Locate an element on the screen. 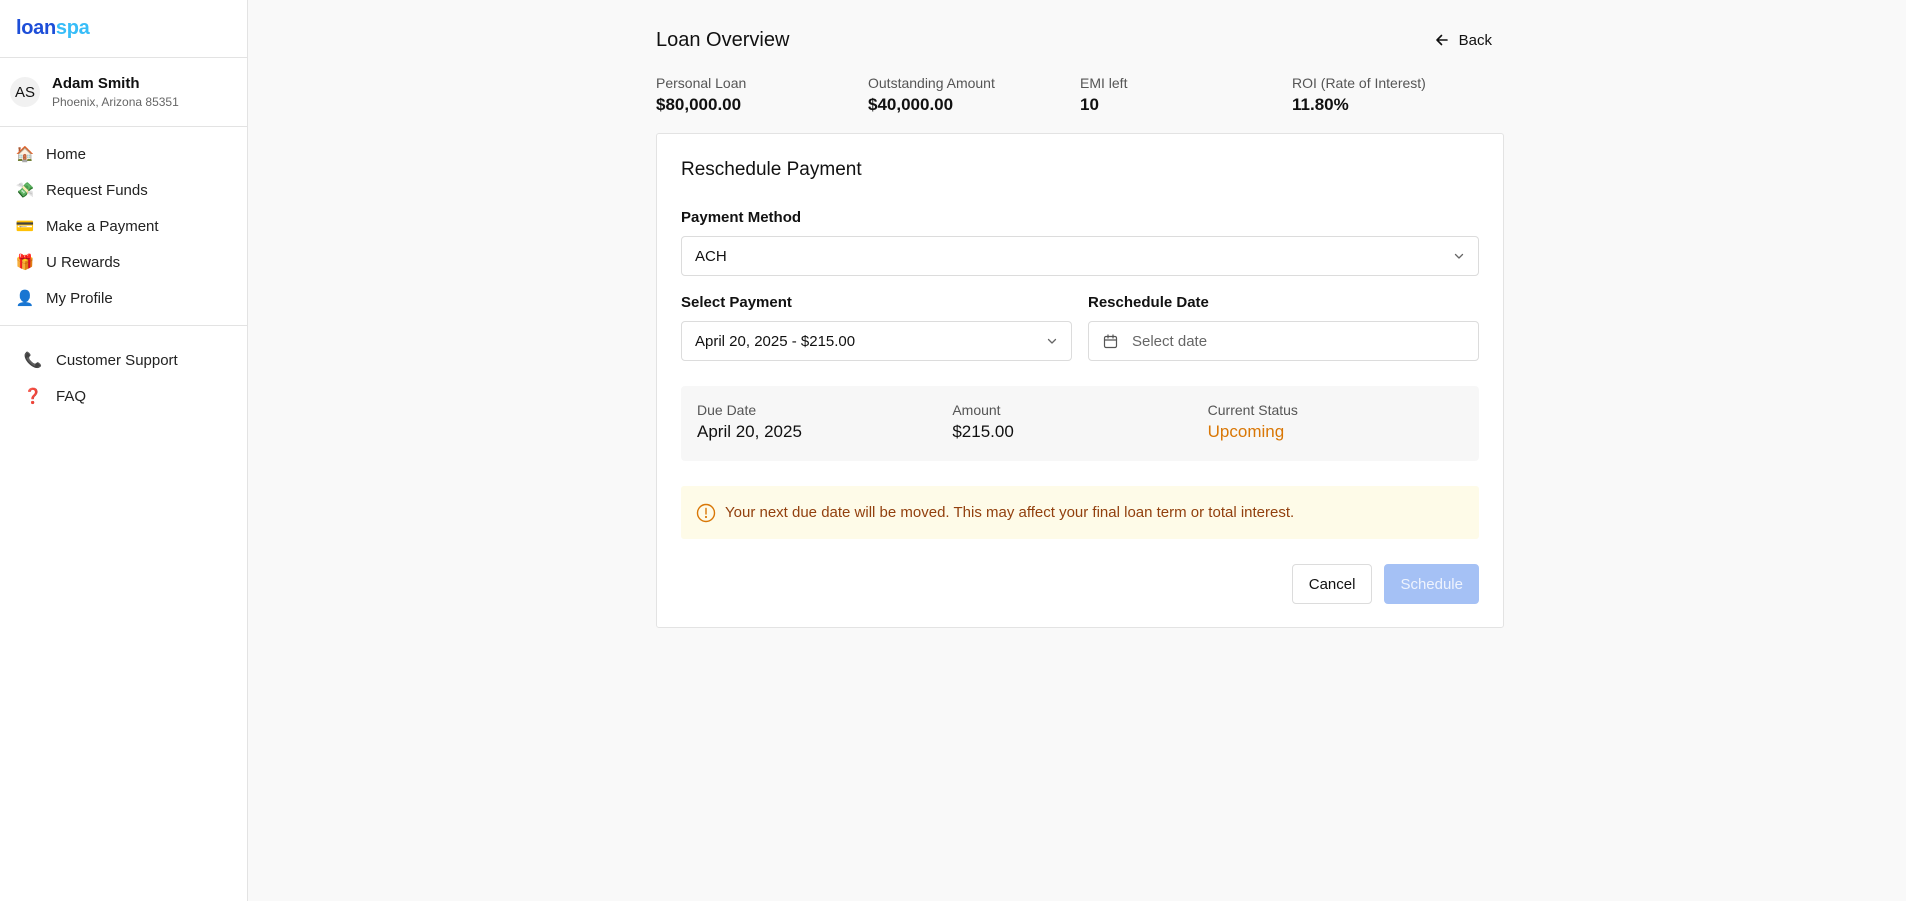  stat-value: $40,000.00 is located at coordinates (911, 104).